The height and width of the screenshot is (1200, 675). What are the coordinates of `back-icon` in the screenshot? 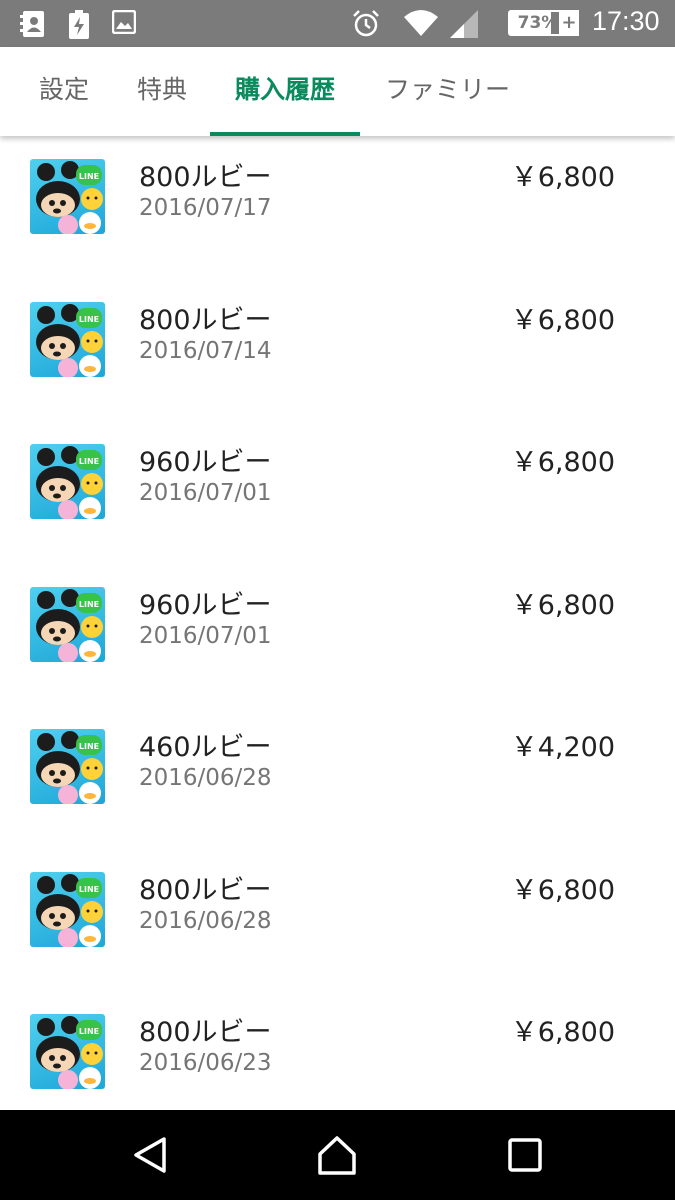 It's located at (150, 1155).